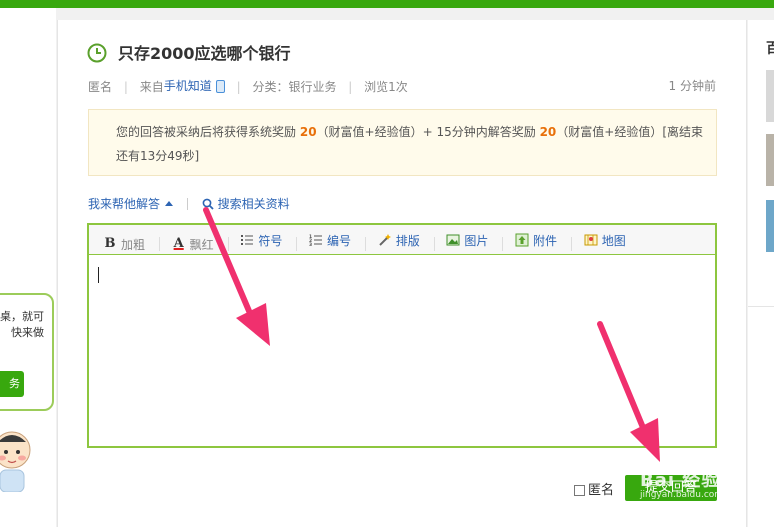  I want to click on question-meta: 匿名 | 来自手机知道 | 分类：银行业务 | 浏览1次 1 分钟前, so click(402, 86).